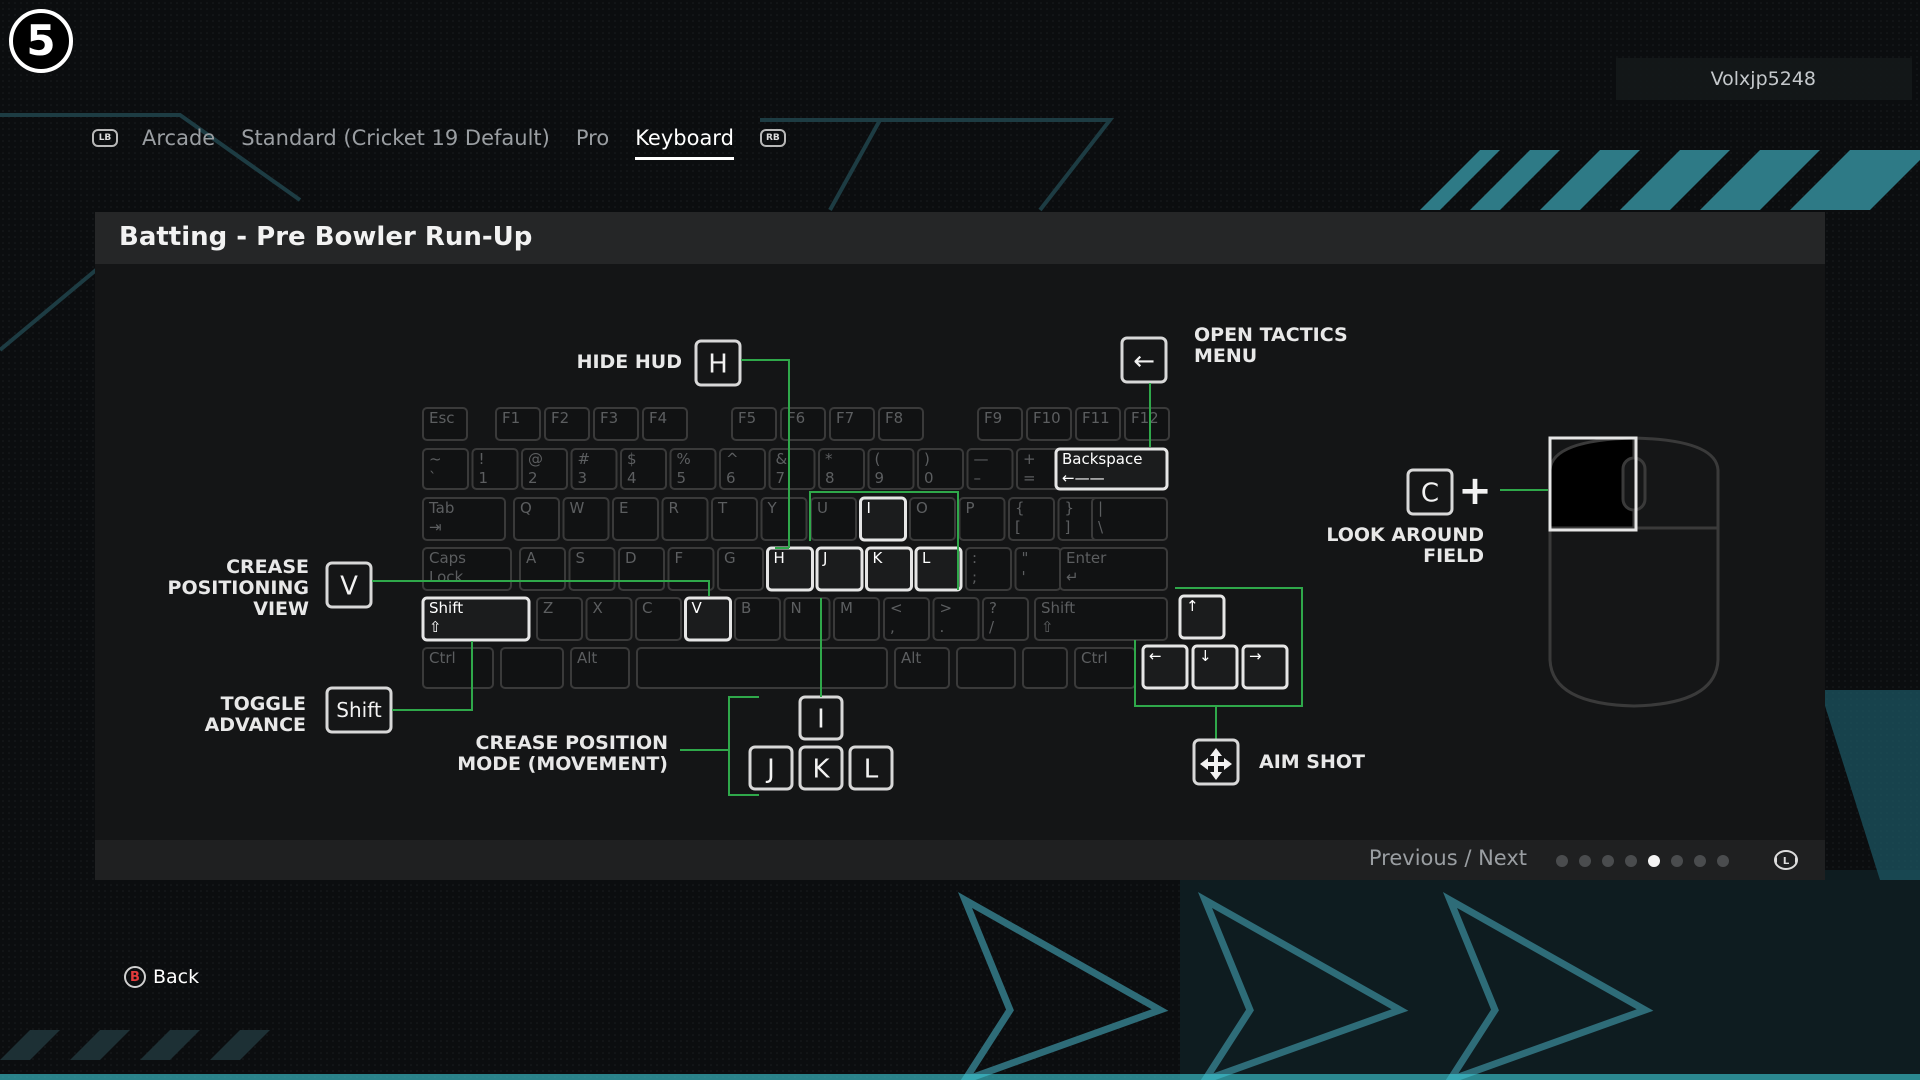 The height and width of the screenshot is (1080, 1920). Describe the element at coordinates (762, 668) in the screenshot. I see `key-space-cap` at that location.